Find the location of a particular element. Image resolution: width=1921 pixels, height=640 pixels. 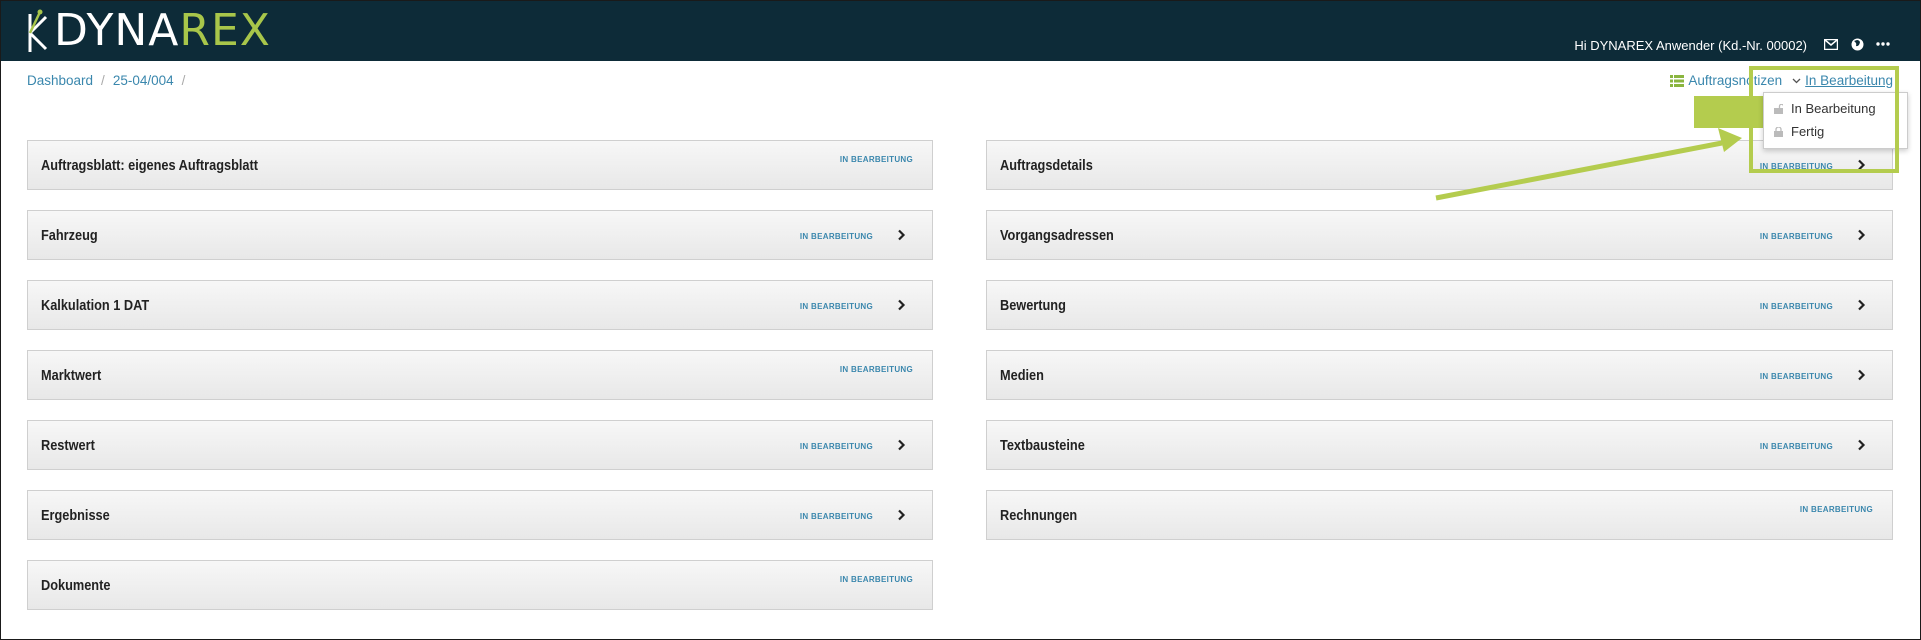

user-greeting: Hi DYNAREX Anwender (Kd.-Nr. 00002) is located at coordinates (1690, 45).